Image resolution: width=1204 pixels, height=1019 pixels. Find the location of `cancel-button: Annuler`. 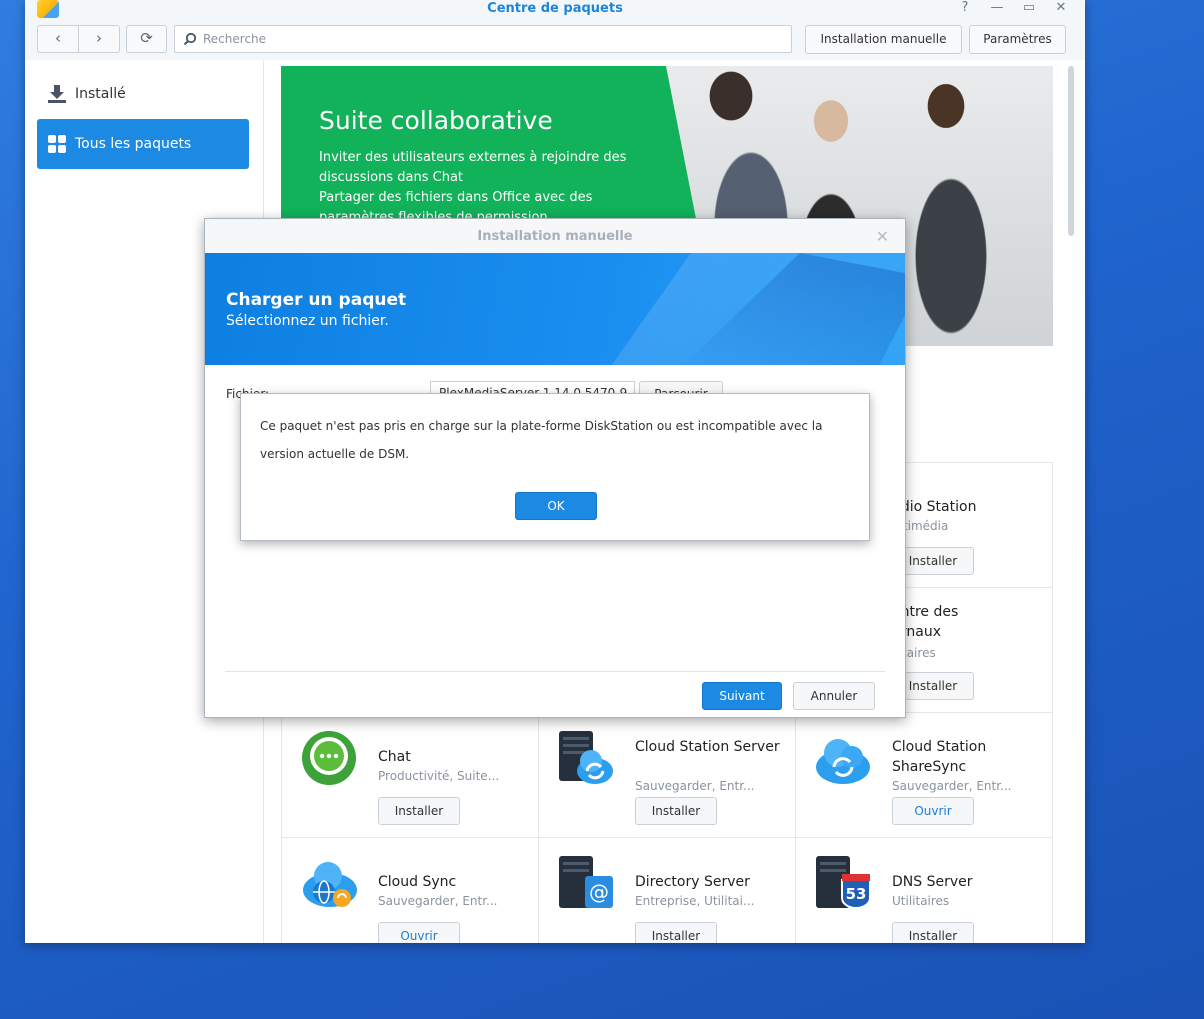

cancel-button: Annuler is located at coordinates (834, 696).